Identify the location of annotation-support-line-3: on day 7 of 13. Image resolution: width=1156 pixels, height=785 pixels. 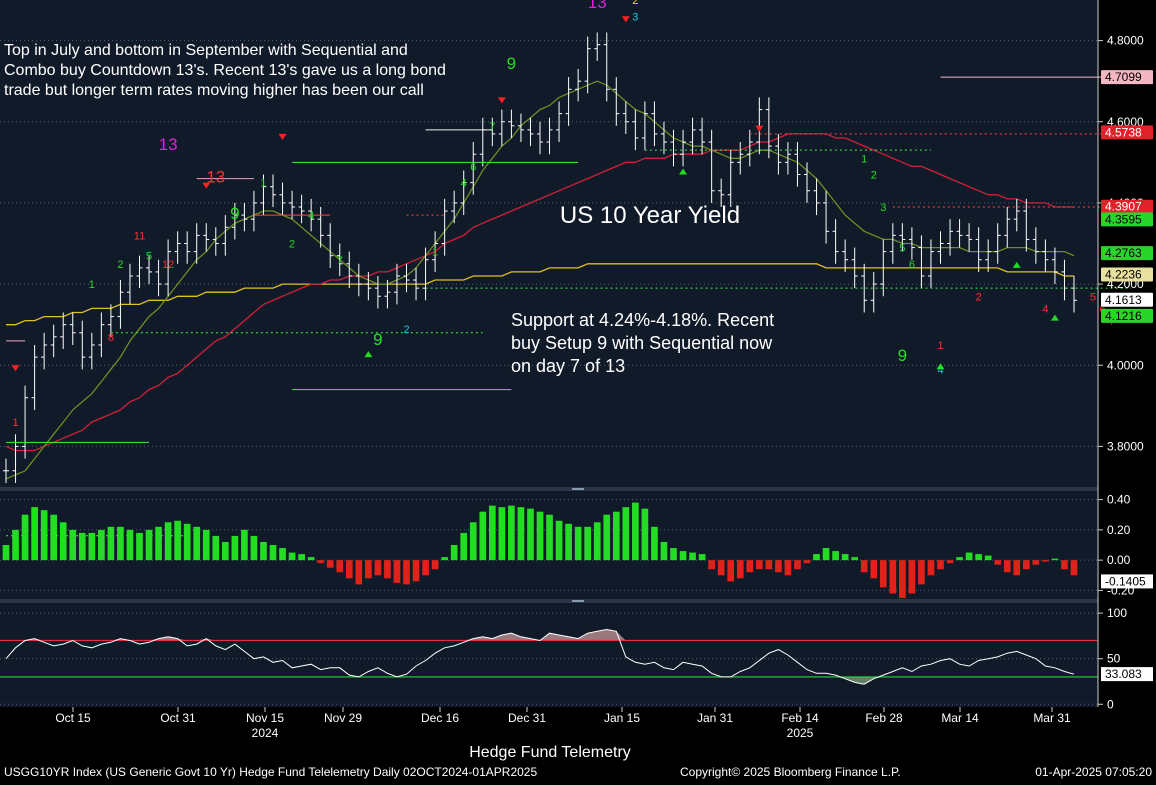
(568, 366).